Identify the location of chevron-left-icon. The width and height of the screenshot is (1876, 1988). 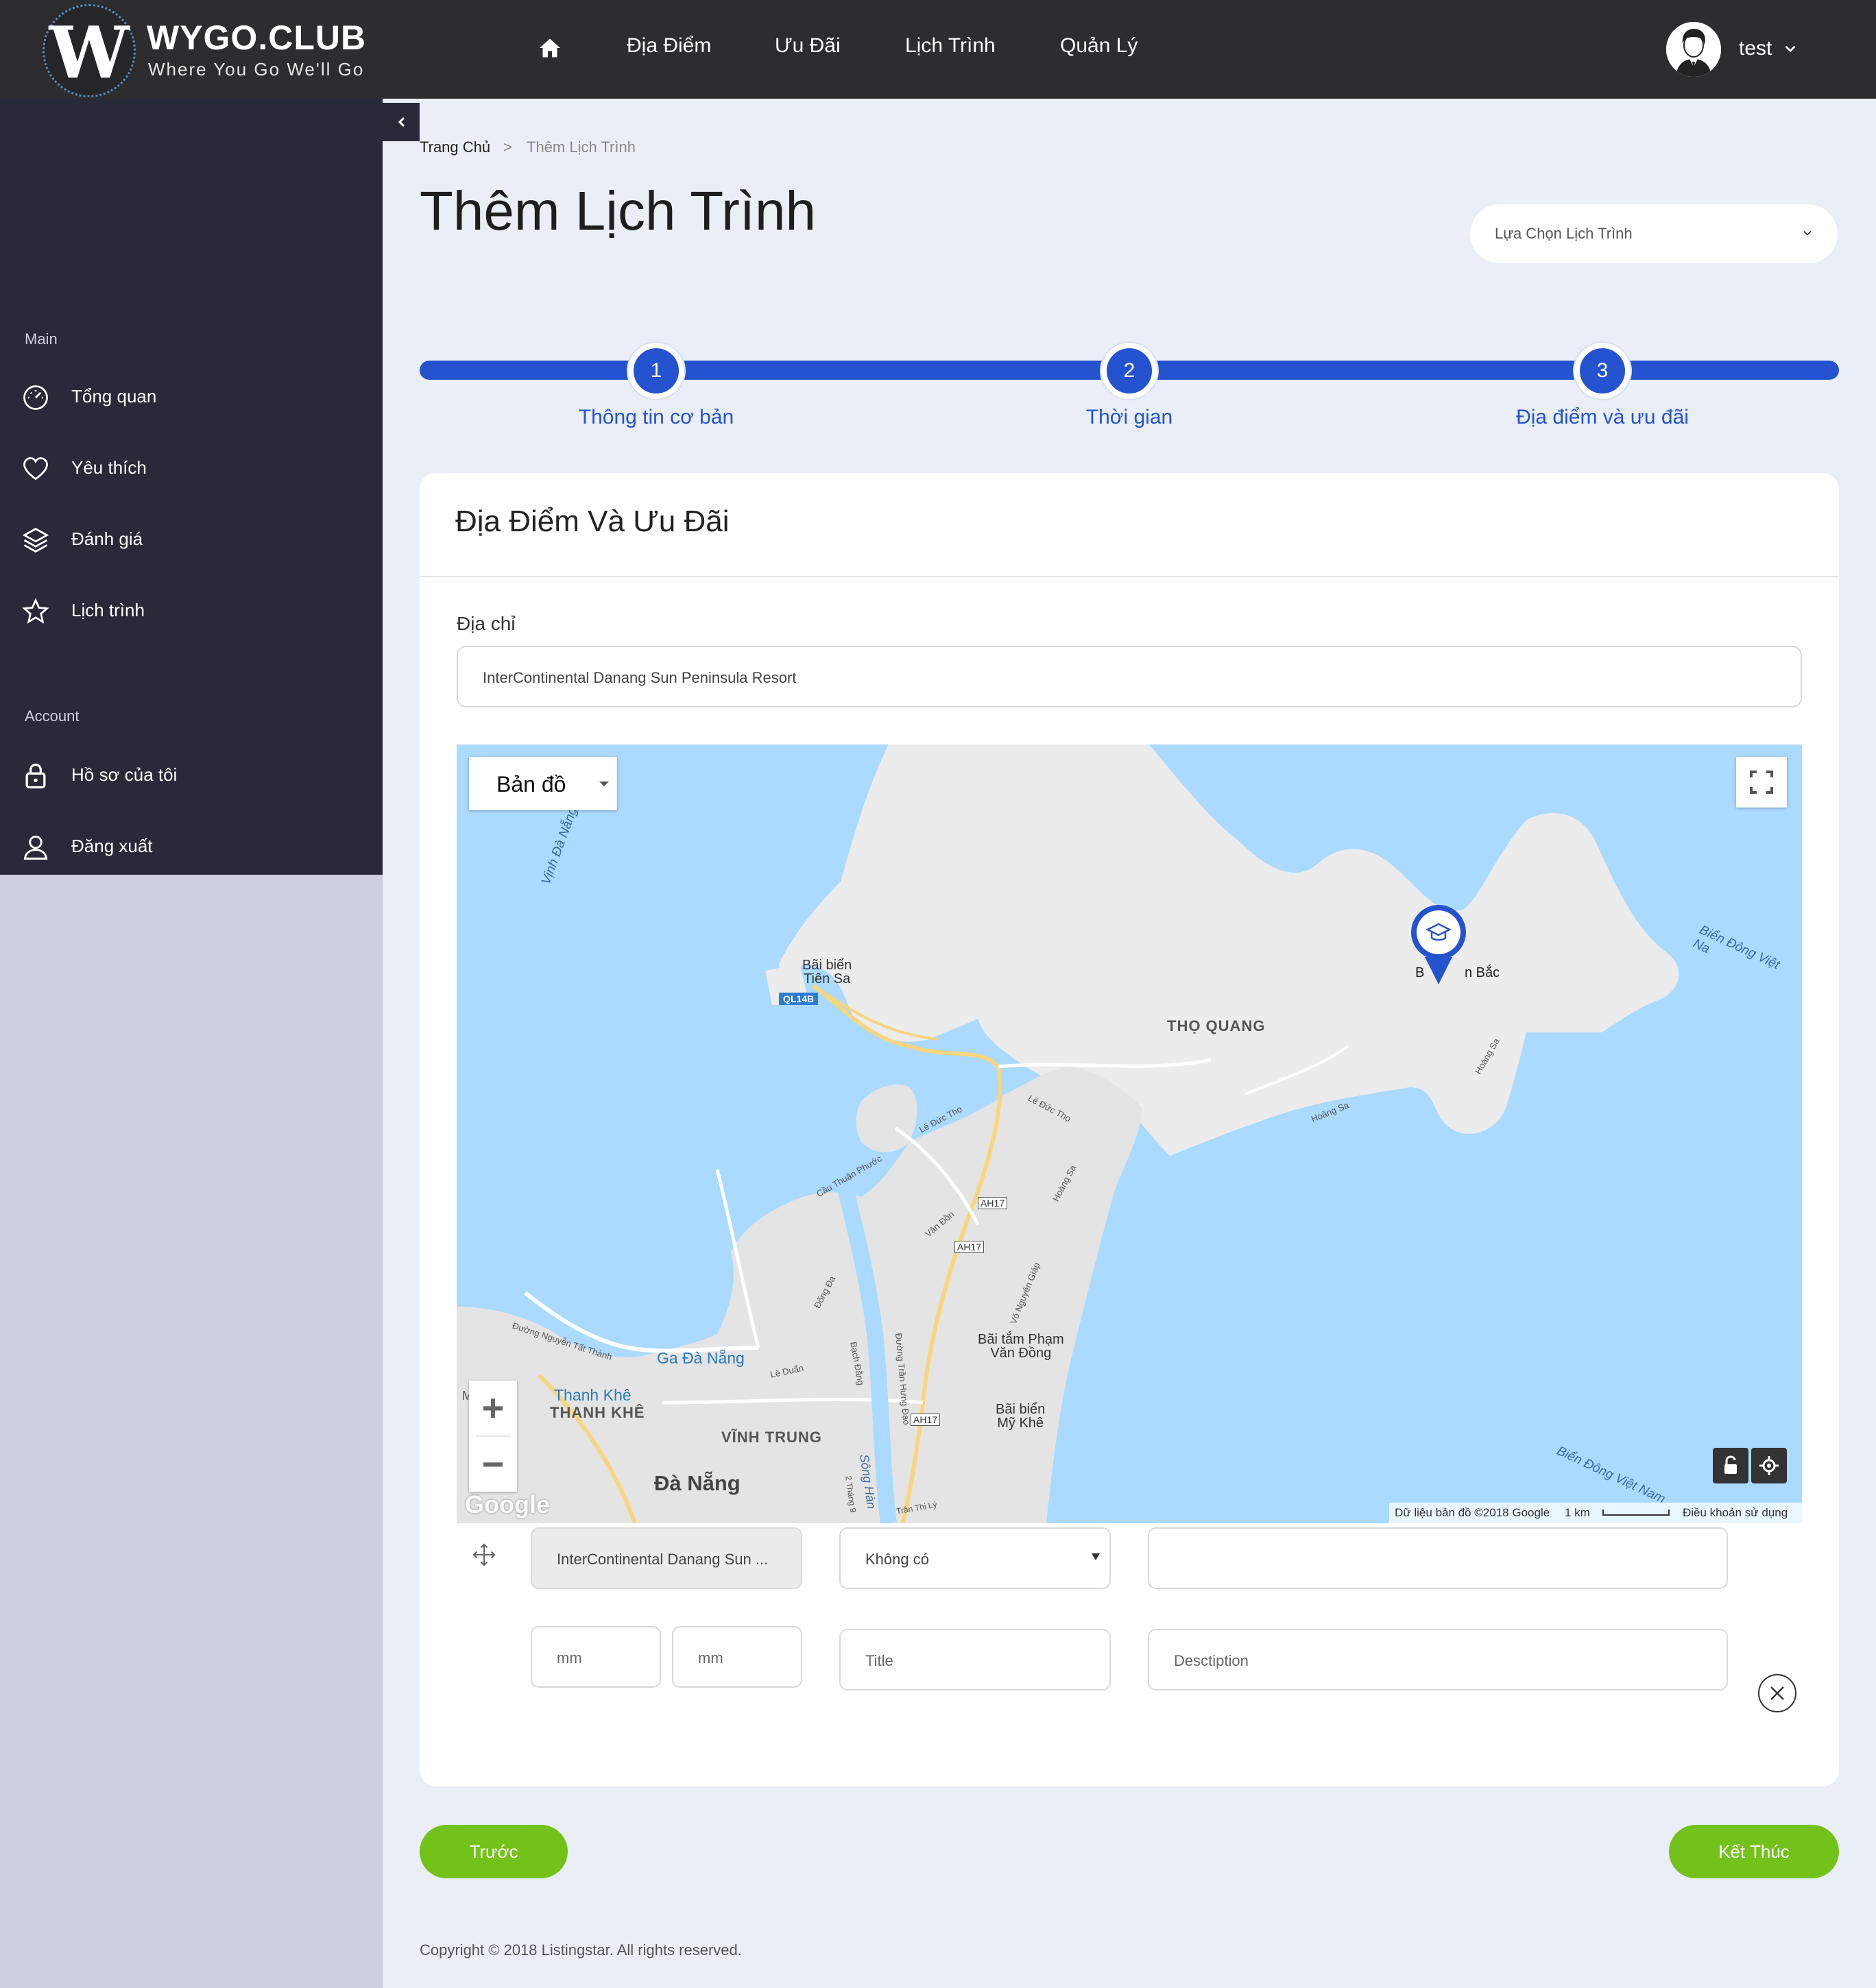
(401, 122).